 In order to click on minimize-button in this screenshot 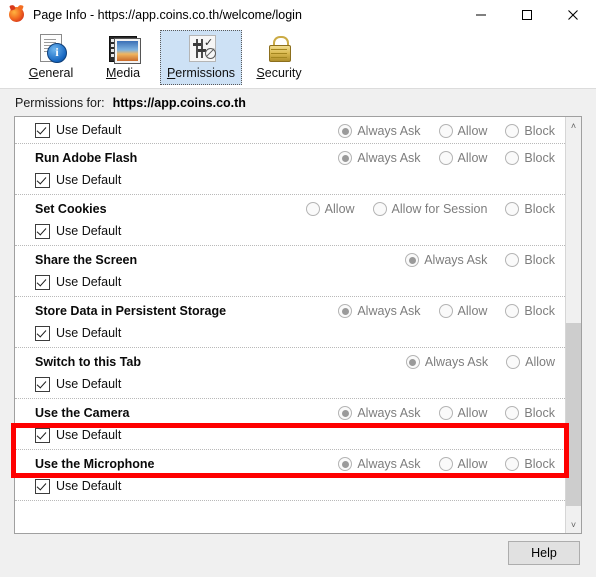, I will do `click(481, 15)`.